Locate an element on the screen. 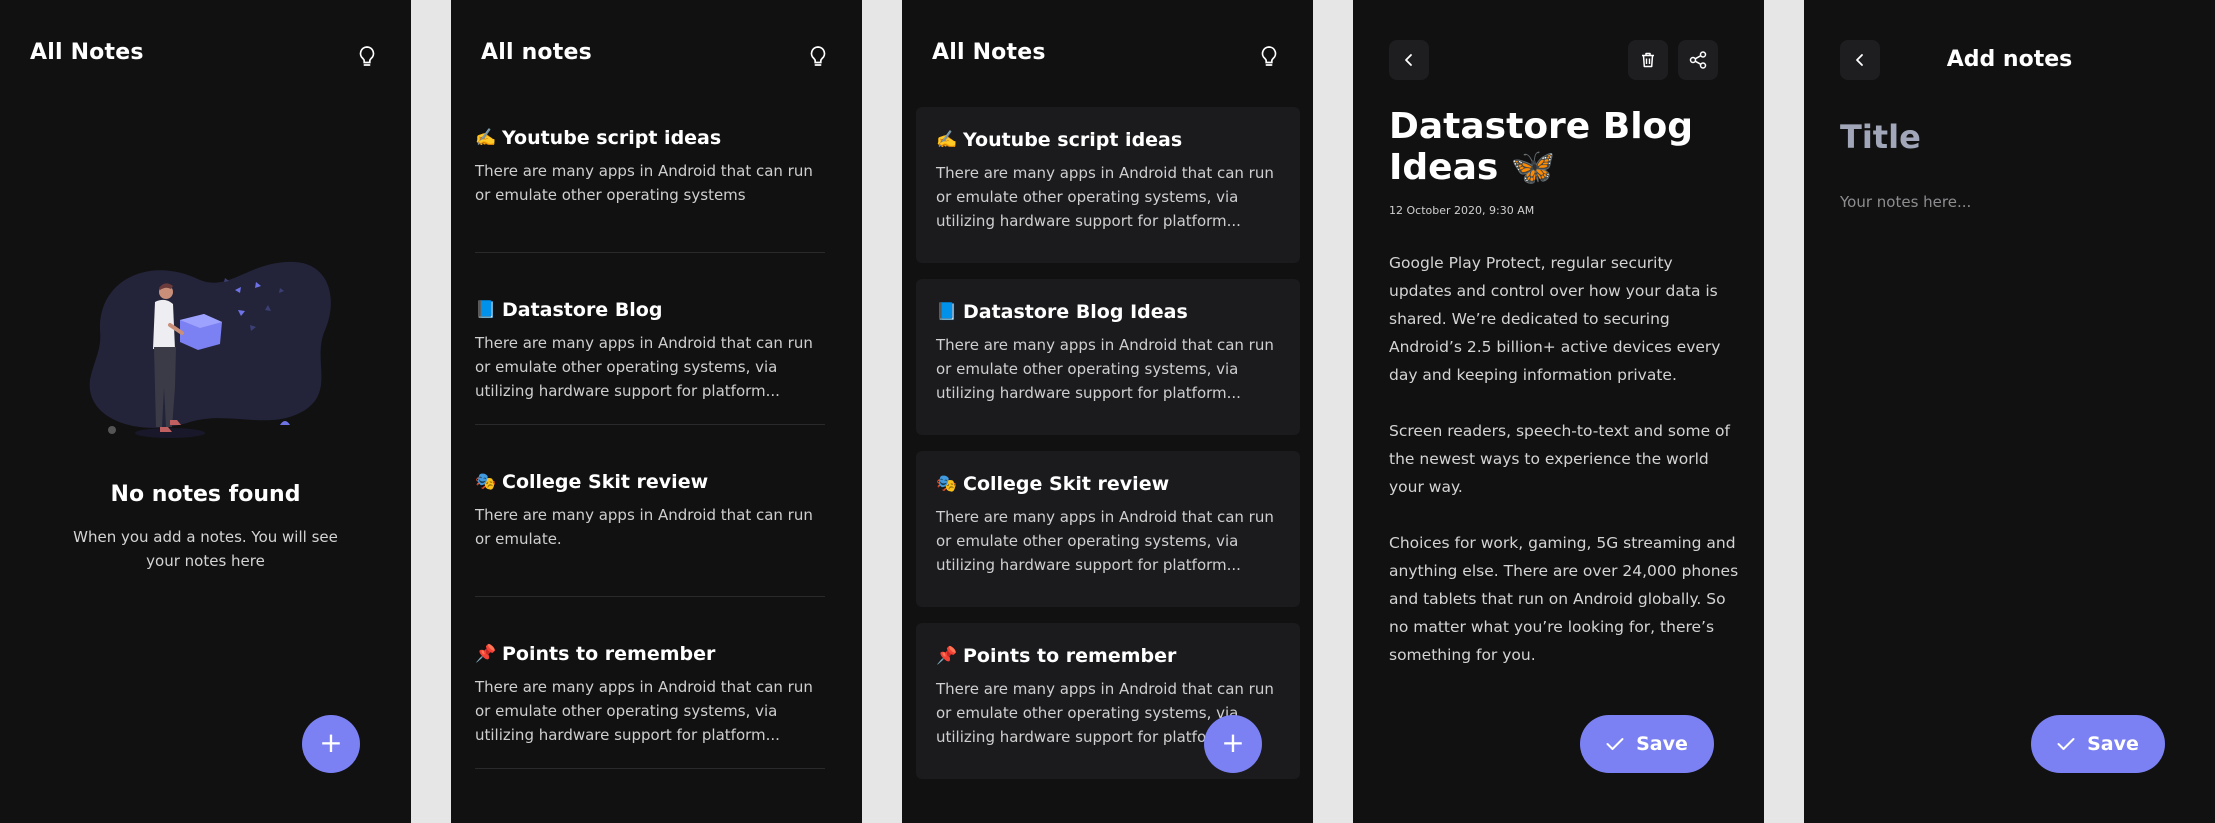  note-title-text: Datastore Blog is located at coordinates (582, 310).